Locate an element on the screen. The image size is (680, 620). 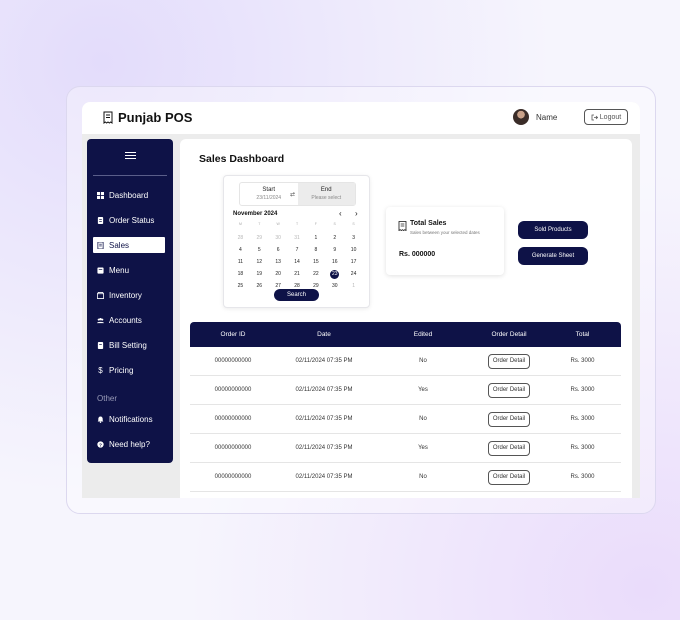
calendar-day: 7 is located at coordinates (297, 250).